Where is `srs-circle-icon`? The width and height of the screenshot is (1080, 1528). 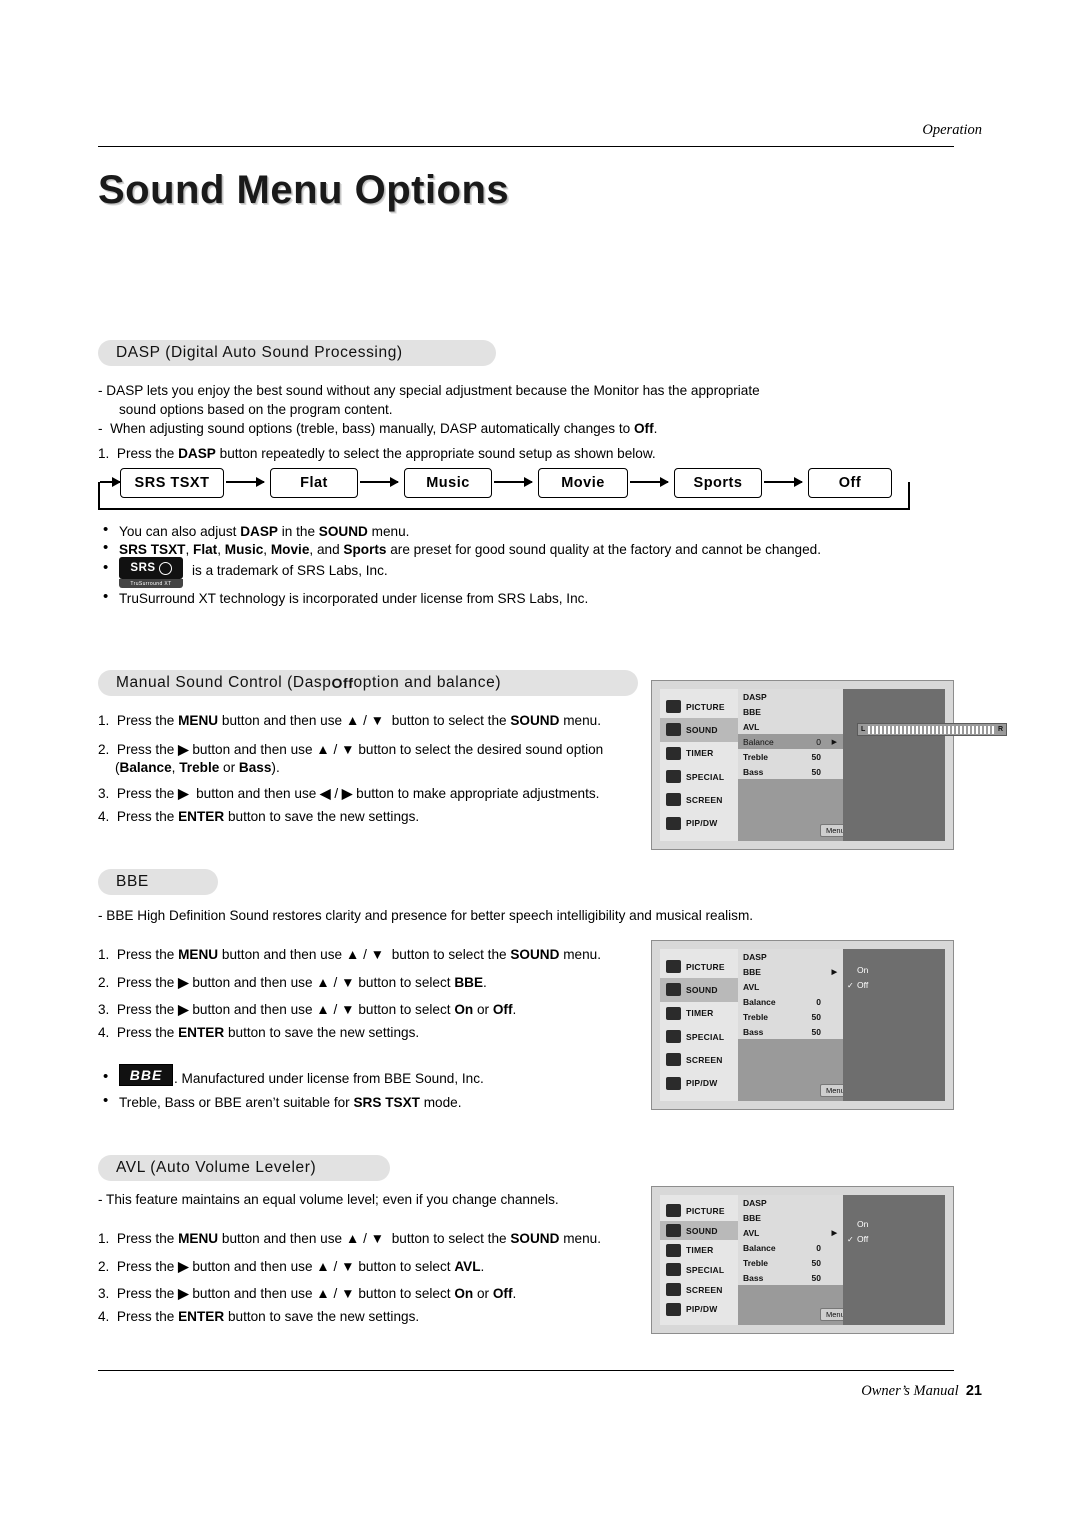
srs-circle-icon is located at coordinates (165, 568).